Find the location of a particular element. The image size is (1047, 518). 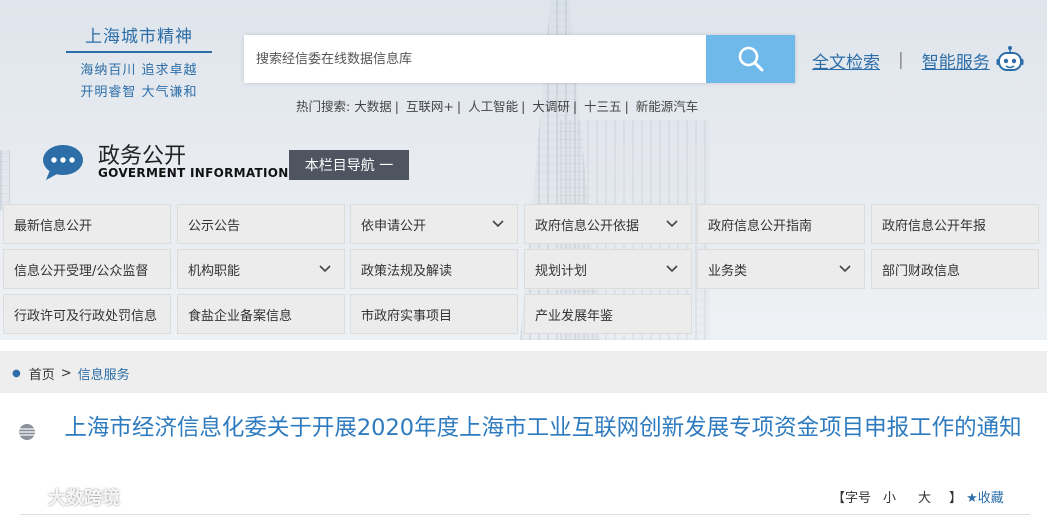

building-decoration is located at coordinates (5, 180).